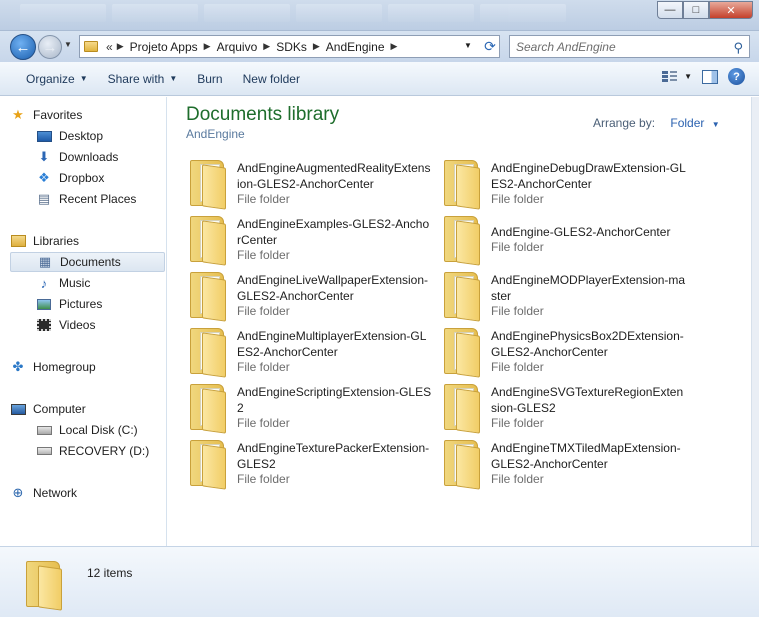  What do you see at coordinates (696, 10) in the screenshot?
I see `maximize-button: □` at bounding box center [696, 10].